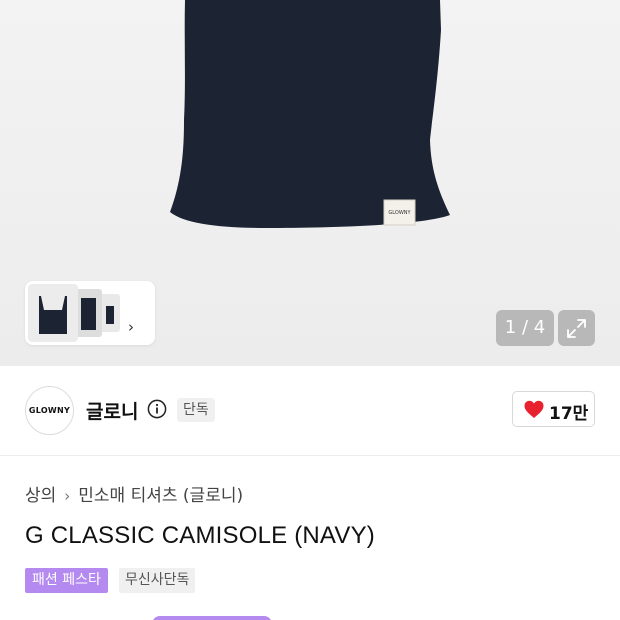 This screenshot has height=620, width=620. I want to click on breadcrumb: 상의 › 민소매 티셔츠 (글로니), so click(134, 493).